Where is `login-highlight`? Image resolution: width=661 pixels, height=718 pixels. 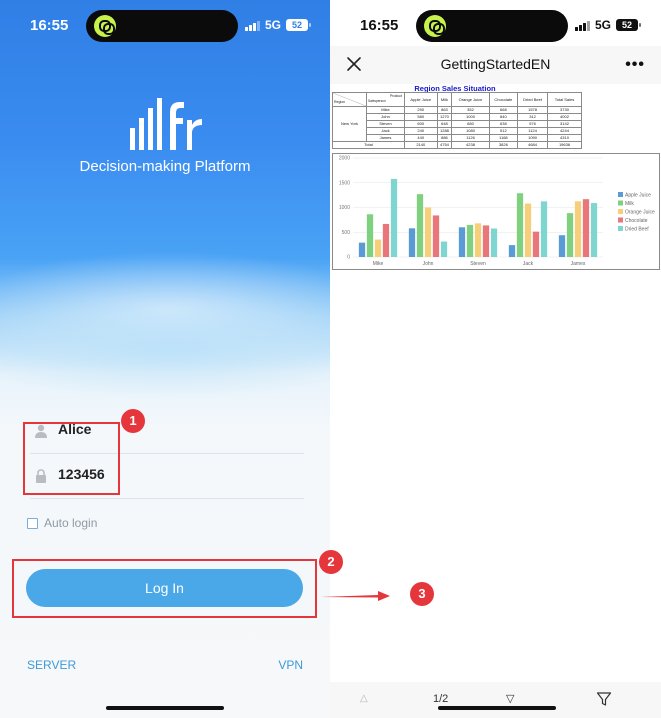
login-highlight is located at coordinates (164, 588).